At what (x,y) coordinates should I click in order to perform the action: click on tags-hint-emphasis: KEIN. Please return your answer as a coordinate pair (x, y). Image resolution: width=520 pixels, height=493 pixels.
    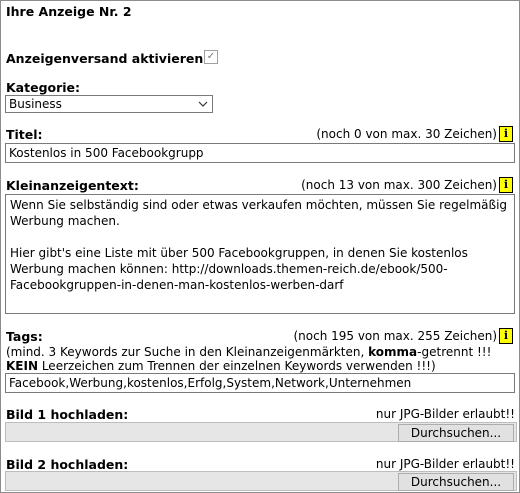
    Looking at the image, I should click on (22, 366).